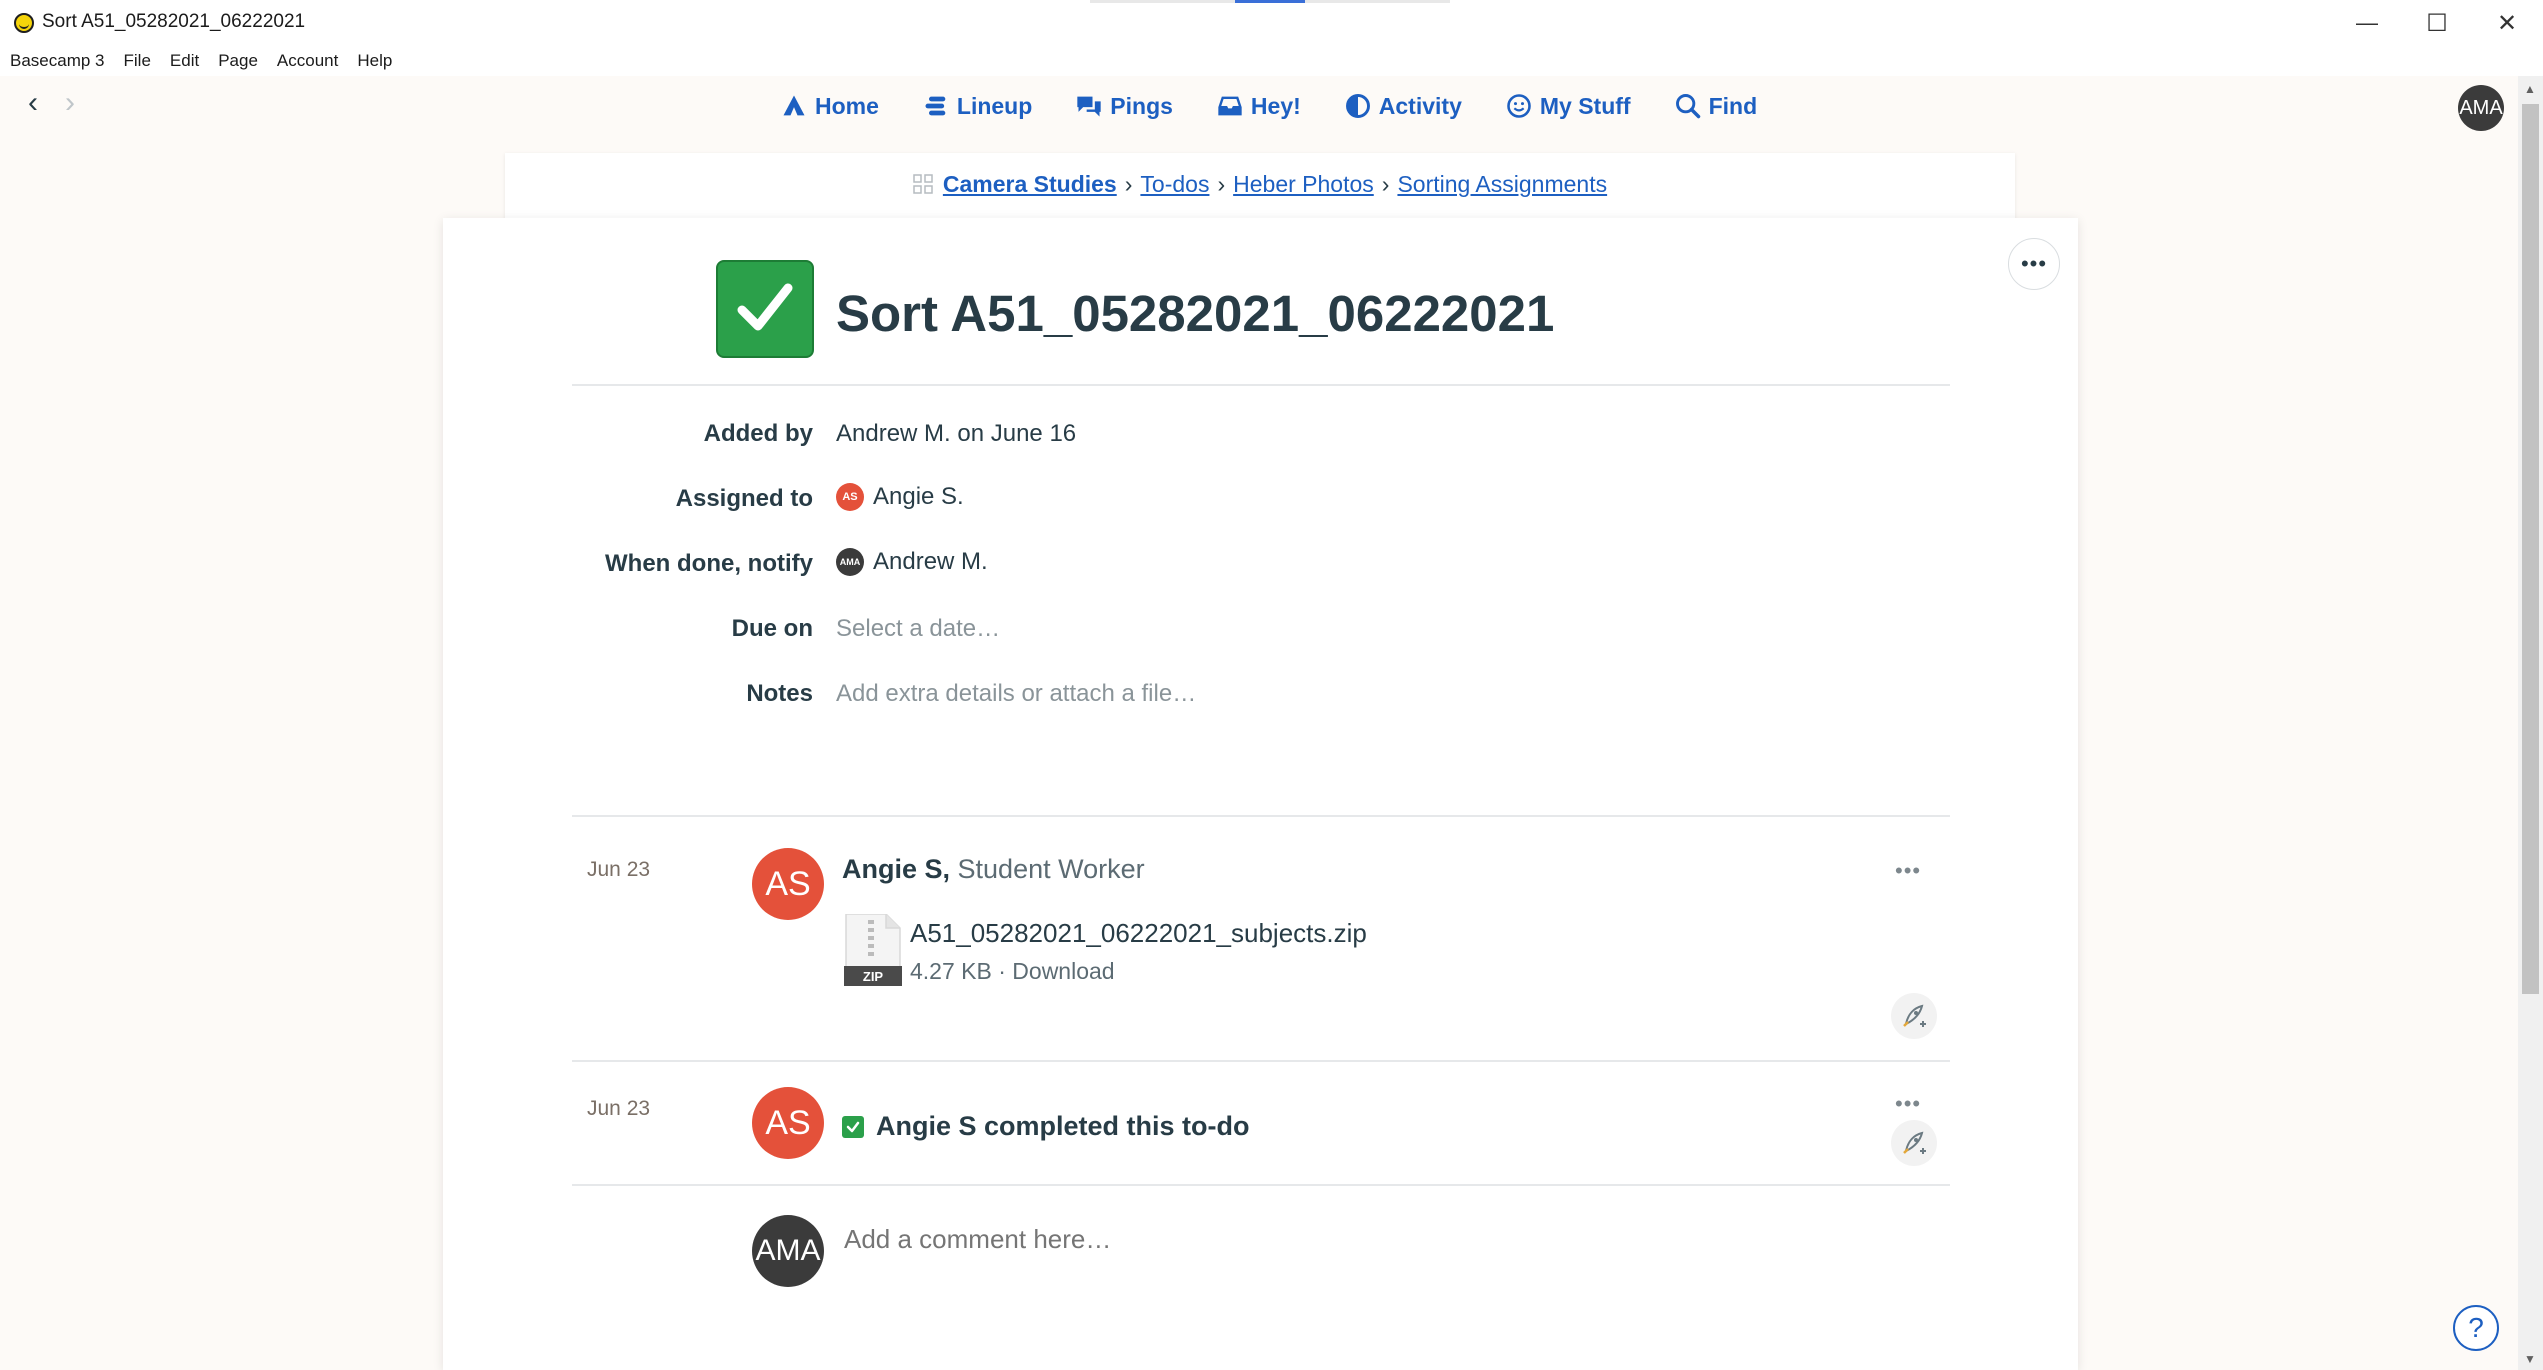 The width and height of the screenshot is (2543, 1370). I want to click on nav-hey: Hey!, so click(1258, 106).